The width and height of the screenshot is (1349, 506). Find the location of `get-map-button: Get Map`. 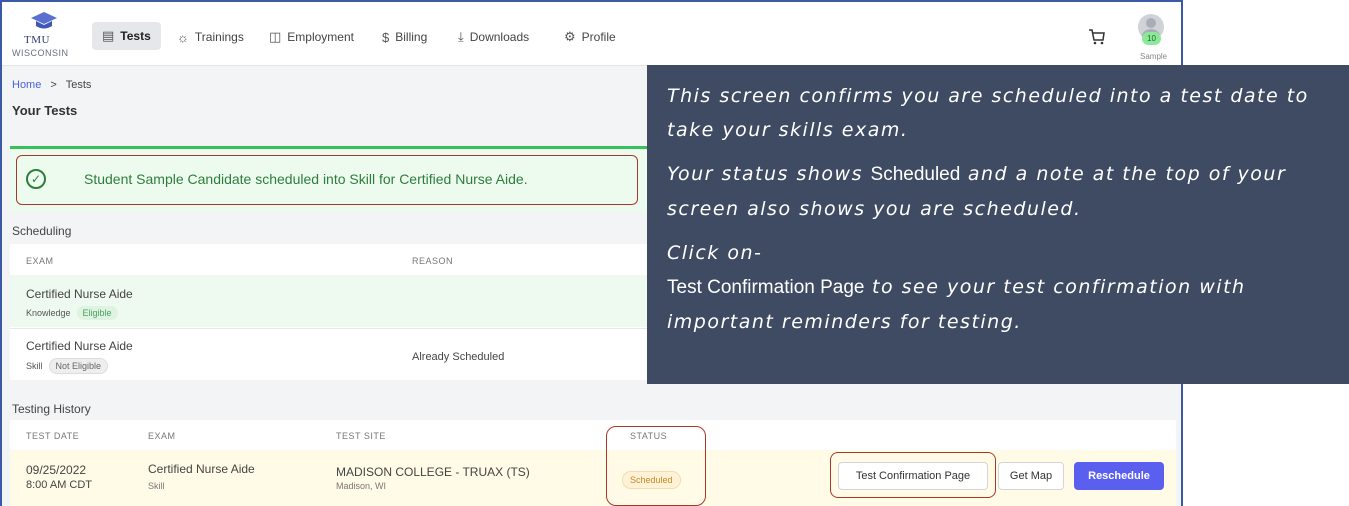

get-map-button: Get Map is located at coordinates (1031, 476).